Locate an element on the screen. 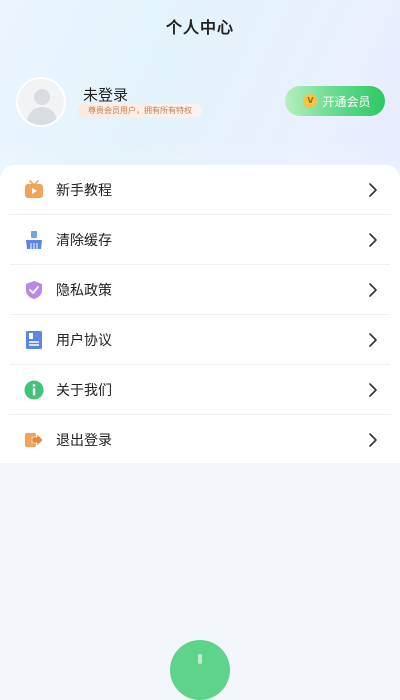 Image resolution: width=400 pixels, height=700 pixels. vip-coin-icon: V is located at coordinates (310, 101).